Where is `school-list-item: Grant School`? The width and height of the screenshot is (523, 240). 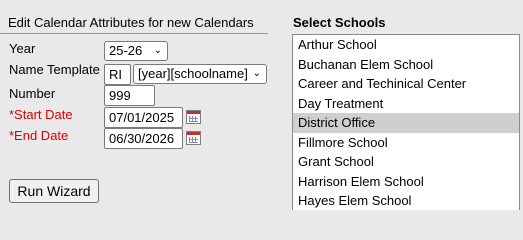
school-list-item: Grant School is located at coordinates (406, 162).